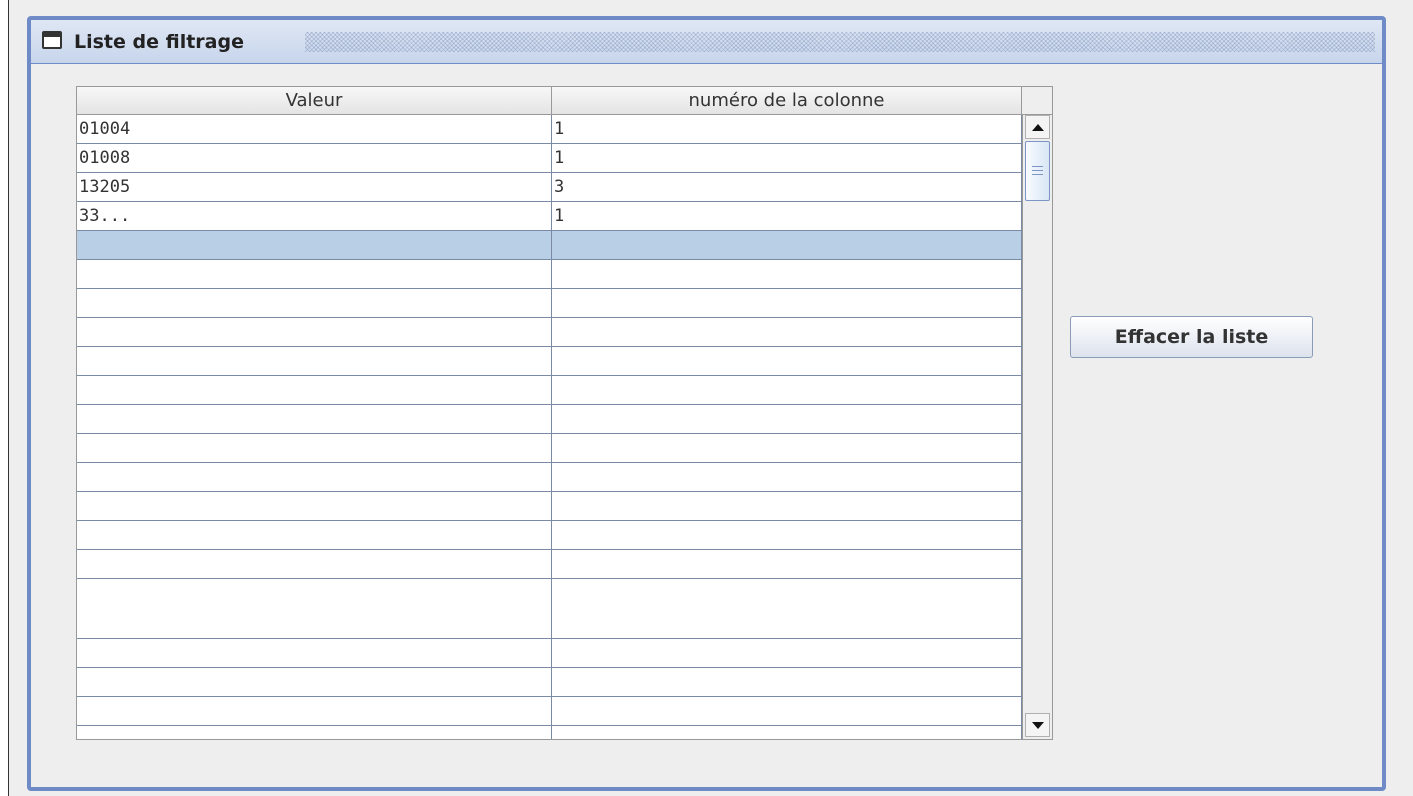 This screenshot has width=1413, height=796. I want to click on table-row: 01004 1, so click(549, 129).